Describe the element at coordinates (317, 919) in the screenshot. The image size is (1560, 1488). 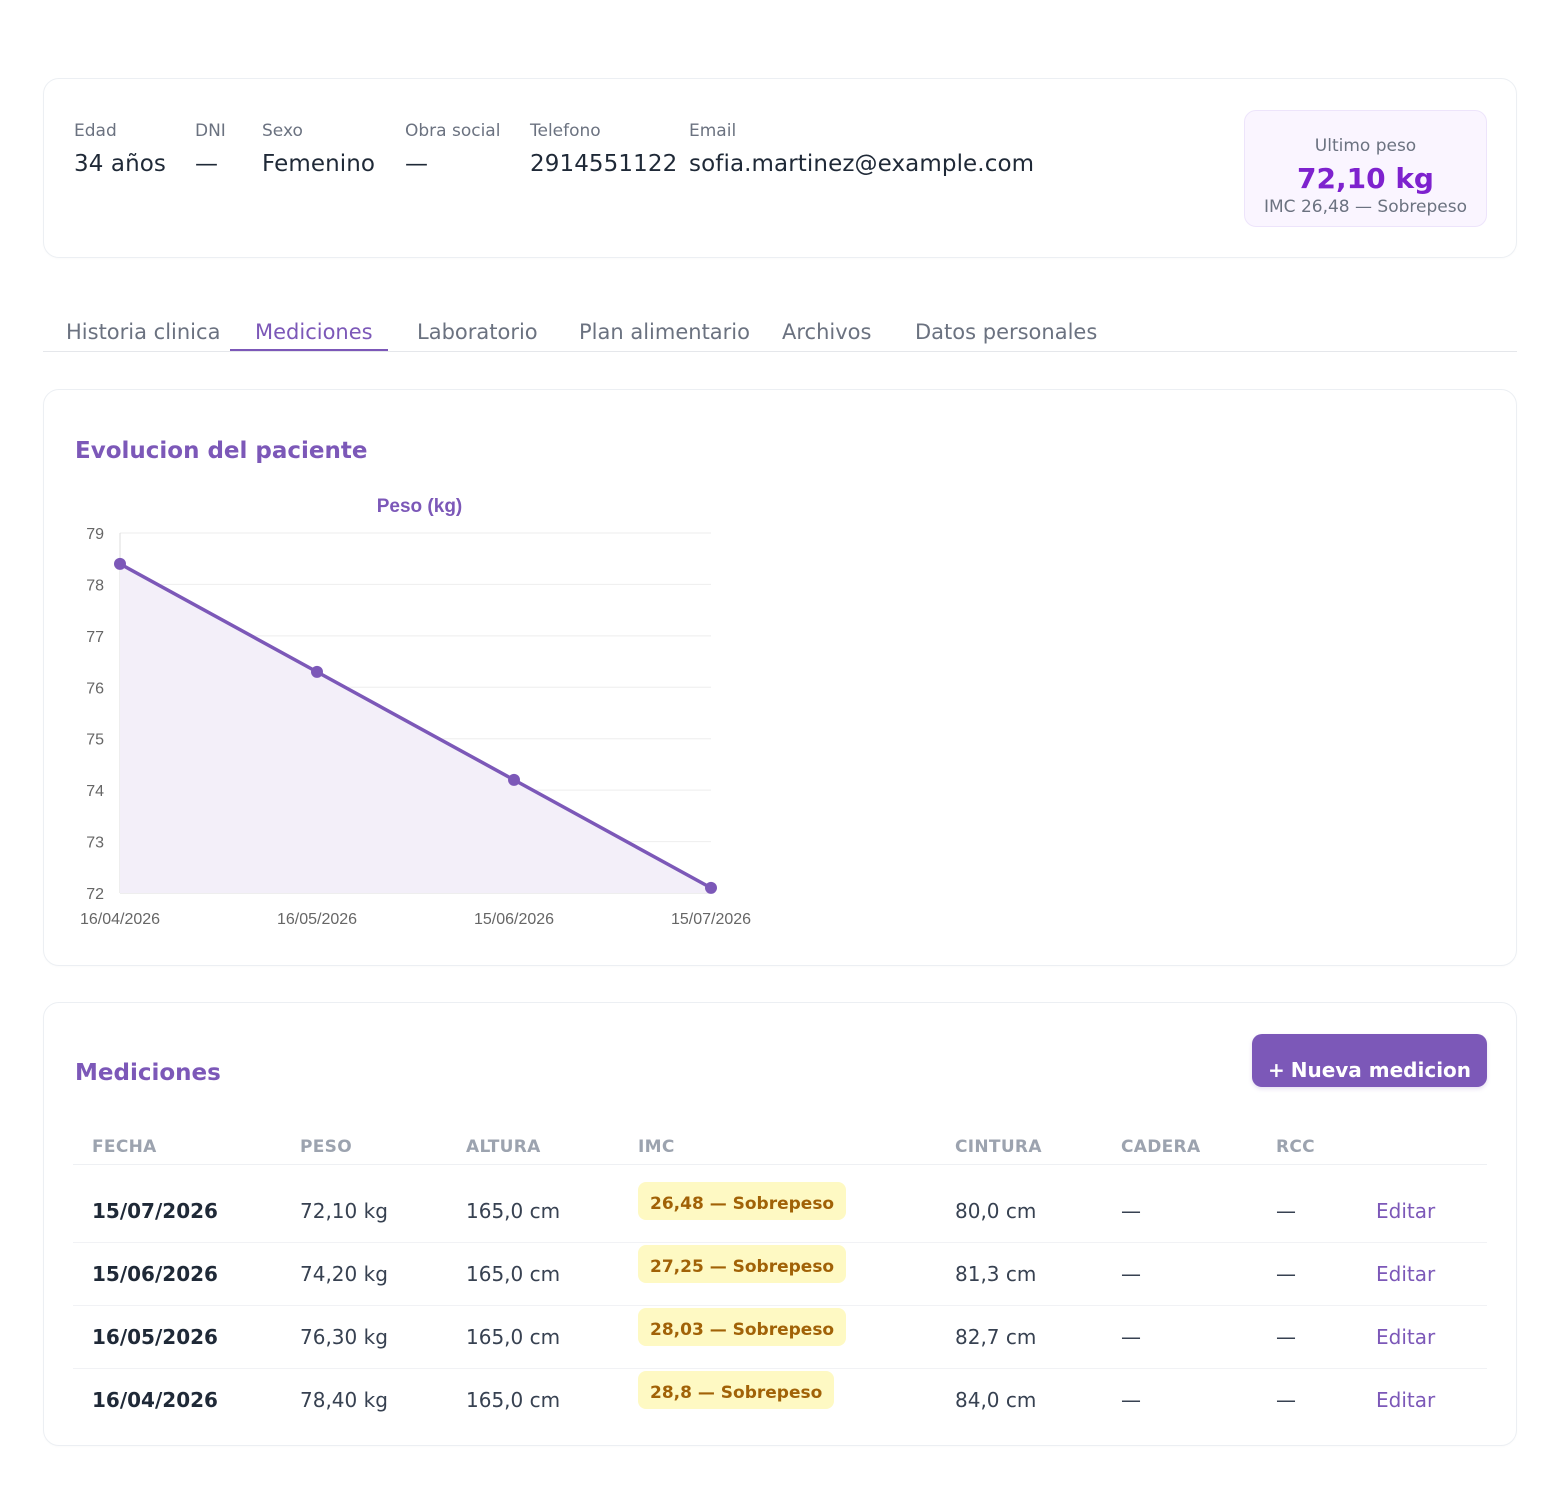
I see `x-tick-label: 16/05/2026` at that location.